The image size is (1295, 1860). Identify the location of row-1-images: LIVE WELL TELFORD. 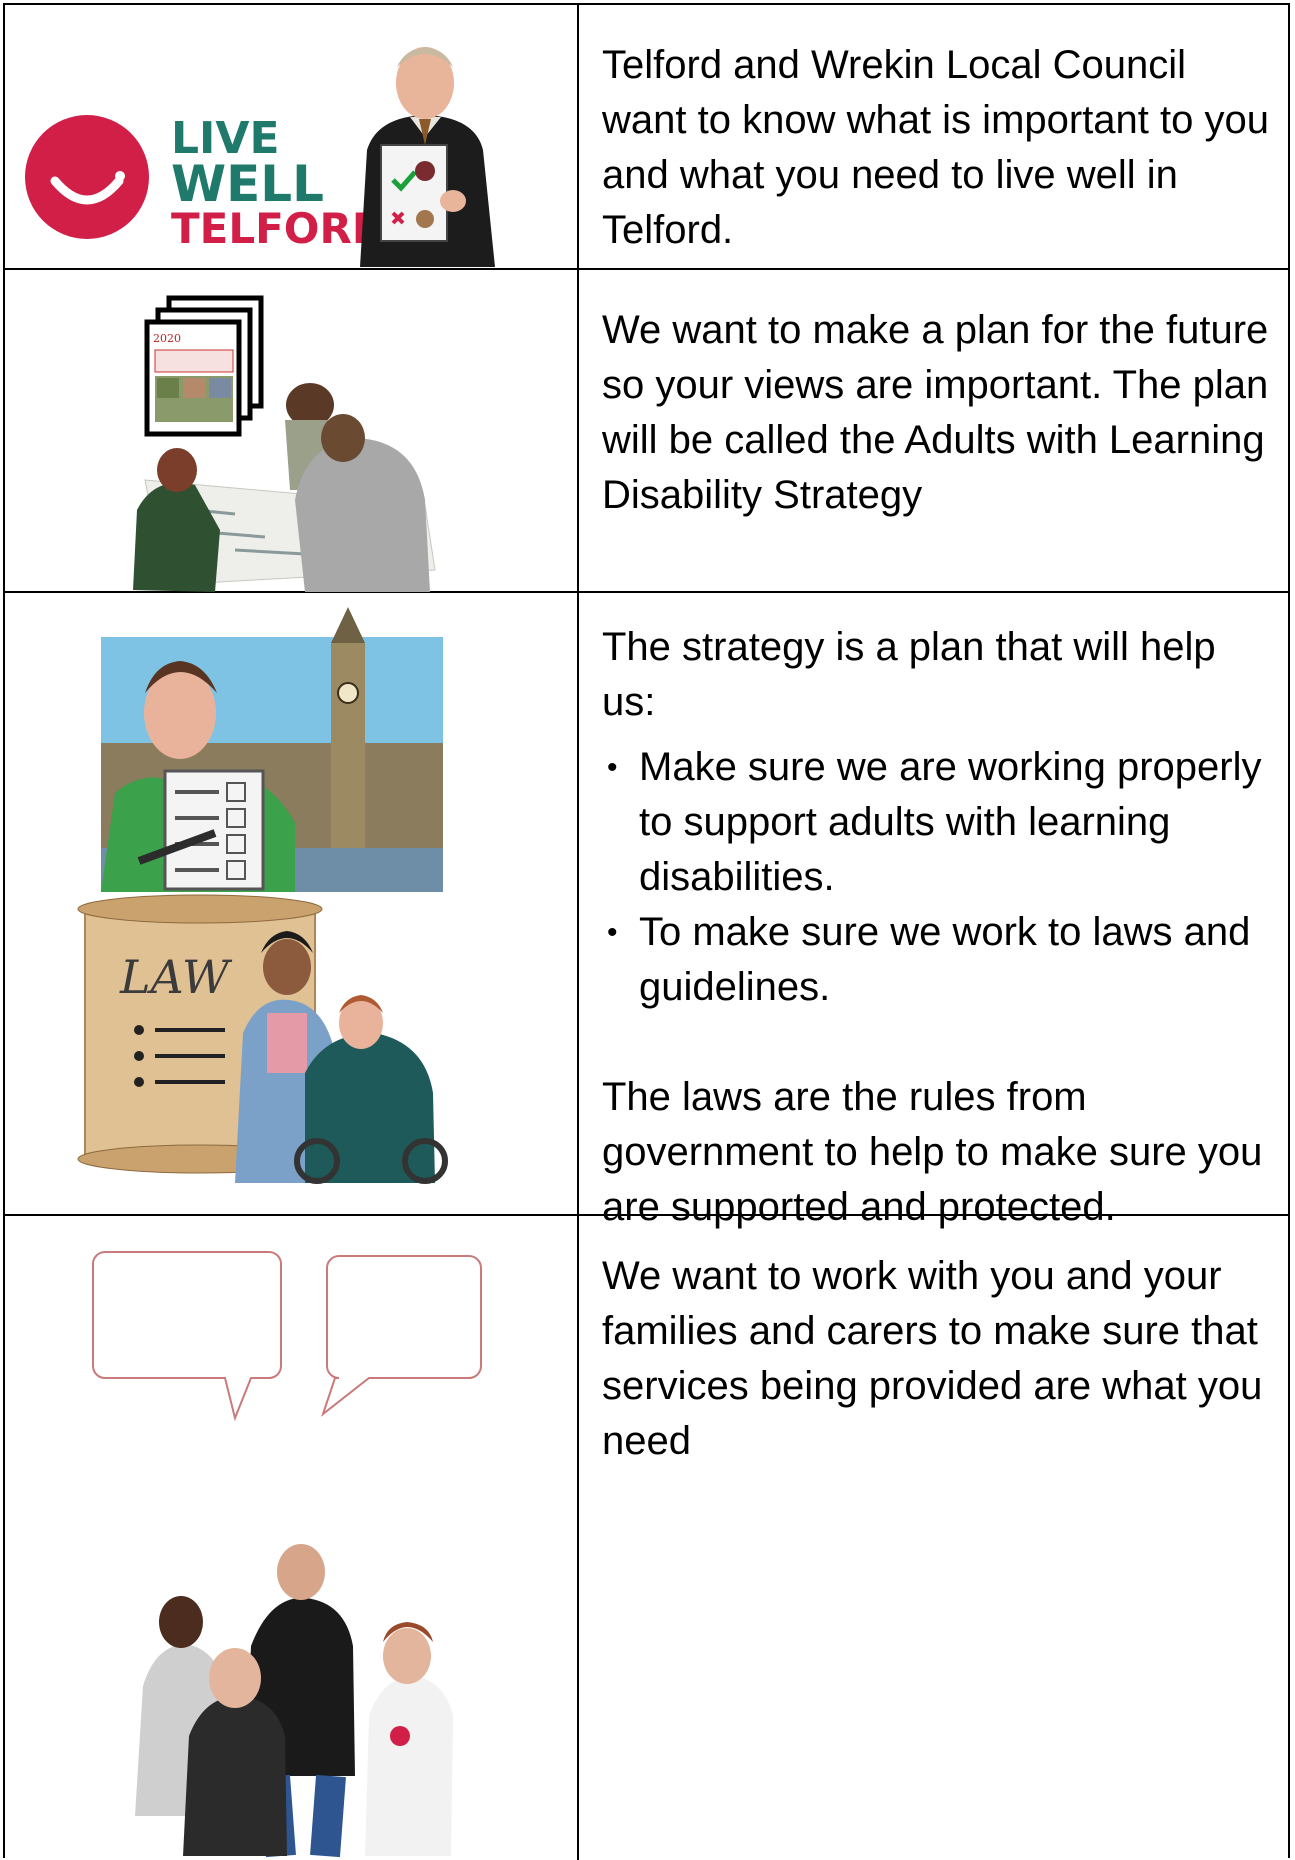
(291, 136).